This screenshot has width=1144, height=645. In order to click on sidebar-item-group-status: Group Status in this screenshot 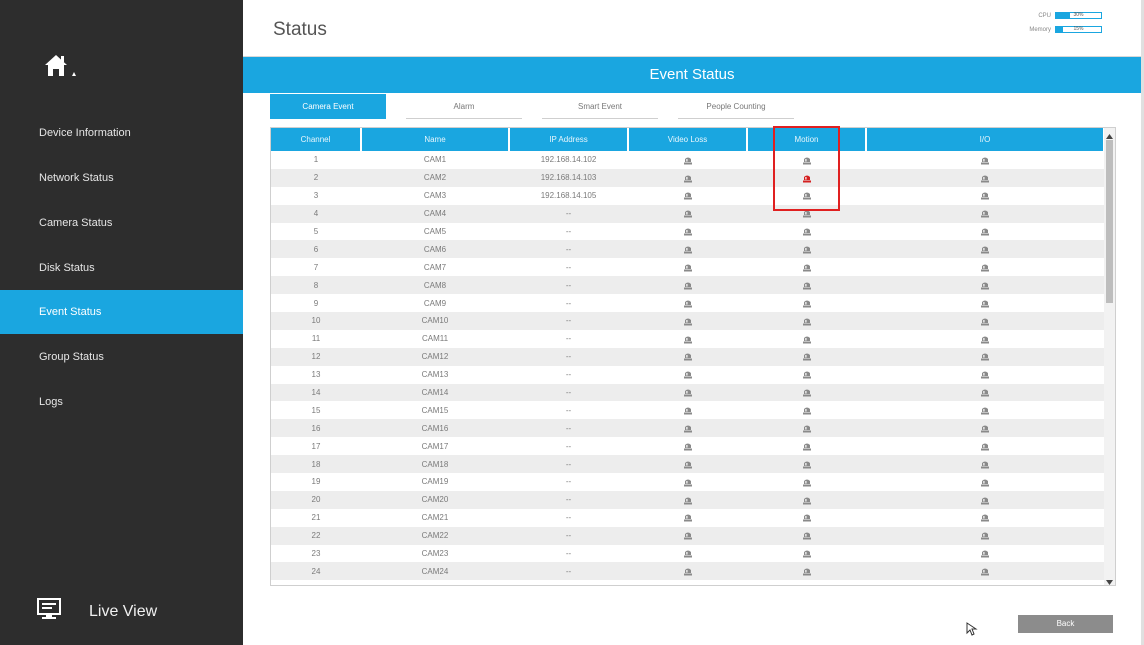, I will do `click(121, 357)`.